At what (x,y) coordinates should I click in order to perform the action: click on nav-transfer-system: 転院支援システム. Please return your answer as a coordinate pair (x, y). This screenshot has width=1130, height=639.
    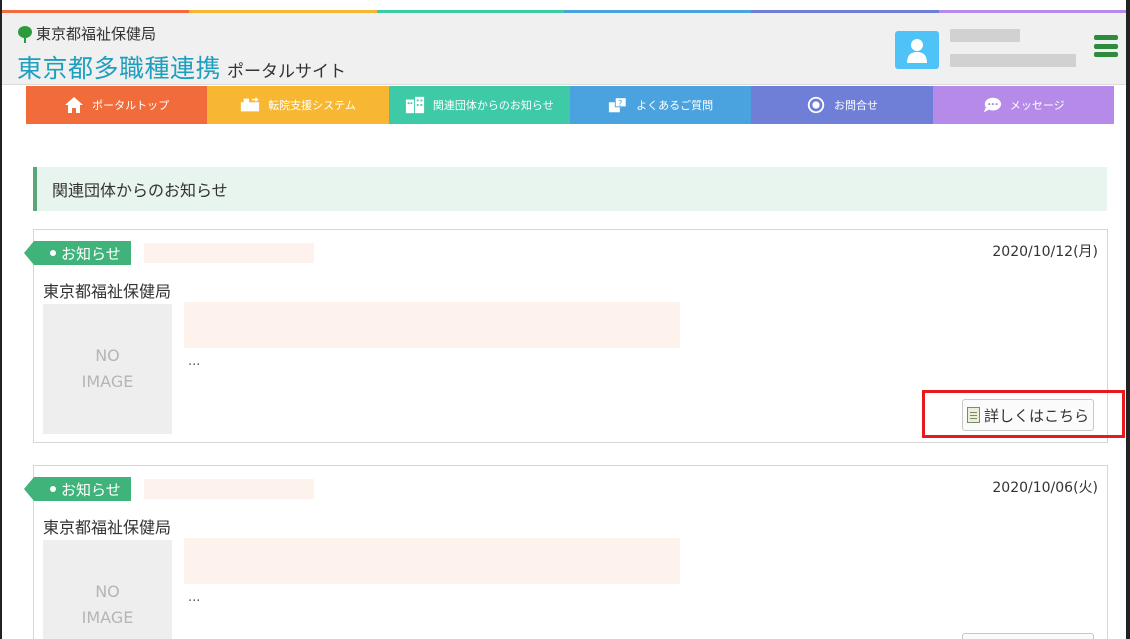
    Looking at the image, I should click on (298, 105).